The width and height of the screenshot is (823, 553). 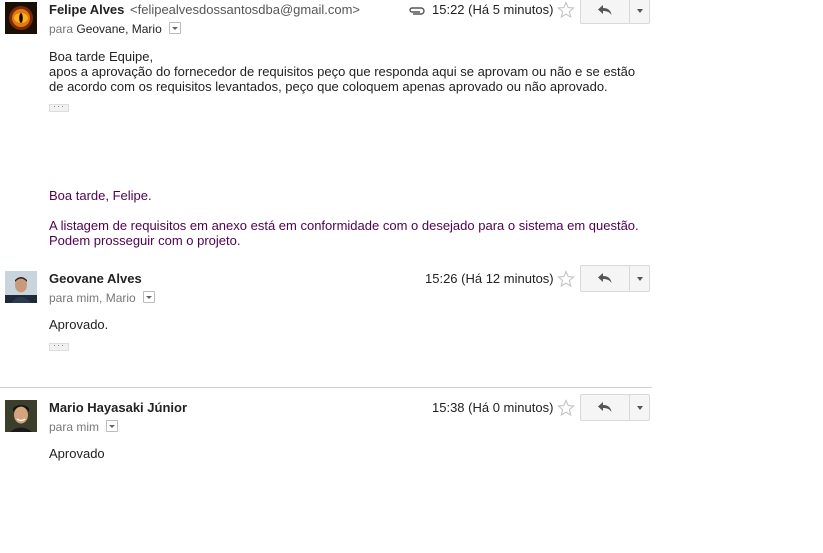 I want to click on recipients-list: Geovane, Mario, so click(x=119, y=29).